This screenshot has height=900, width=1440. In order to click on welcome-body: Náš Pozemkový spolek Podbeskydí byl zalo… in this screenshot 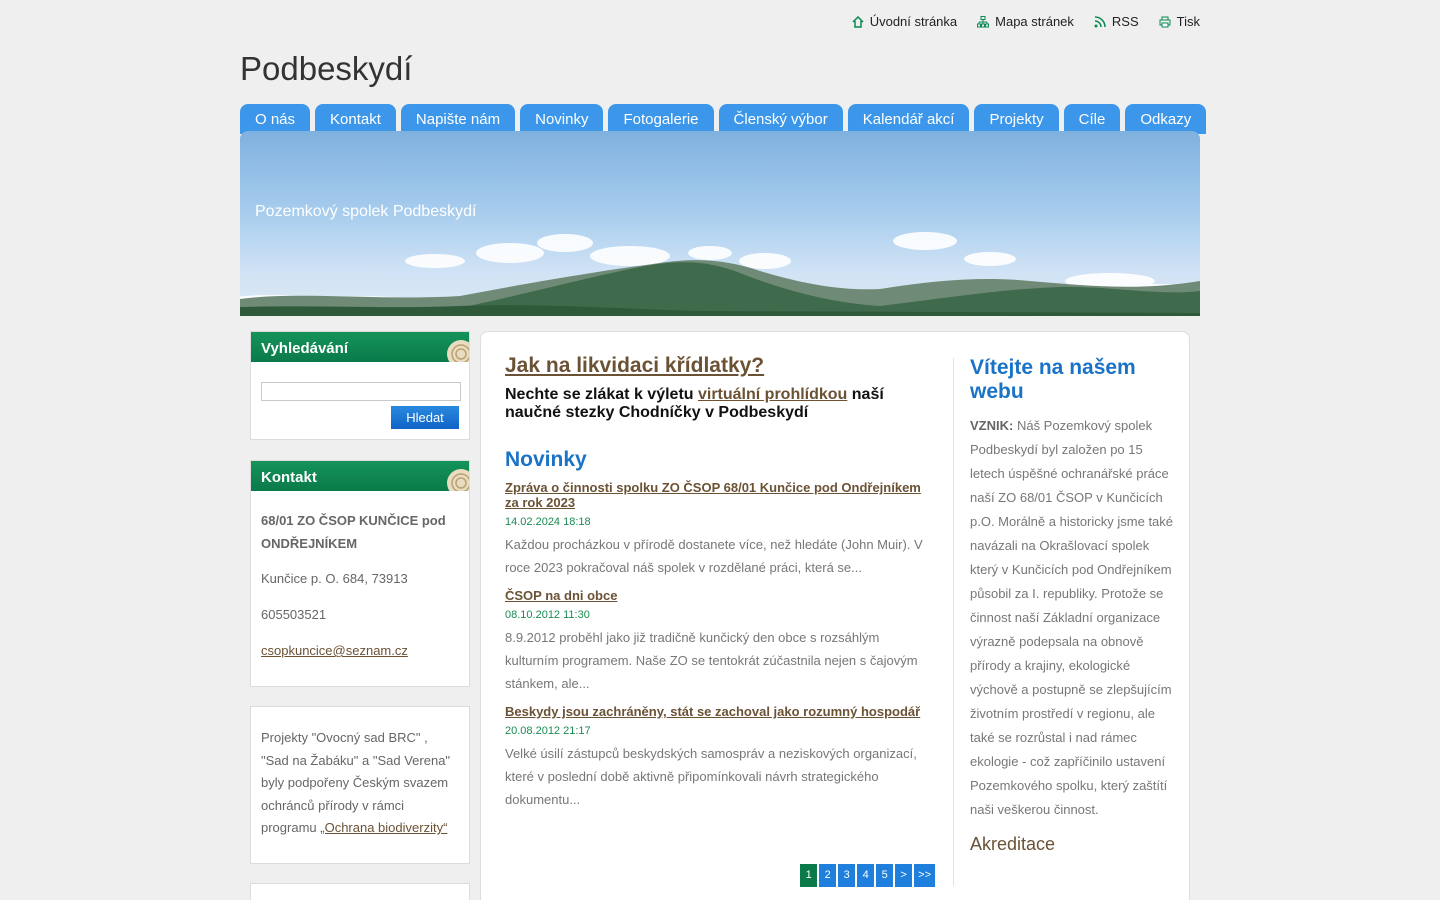, I will do `click(1072, 617)`.